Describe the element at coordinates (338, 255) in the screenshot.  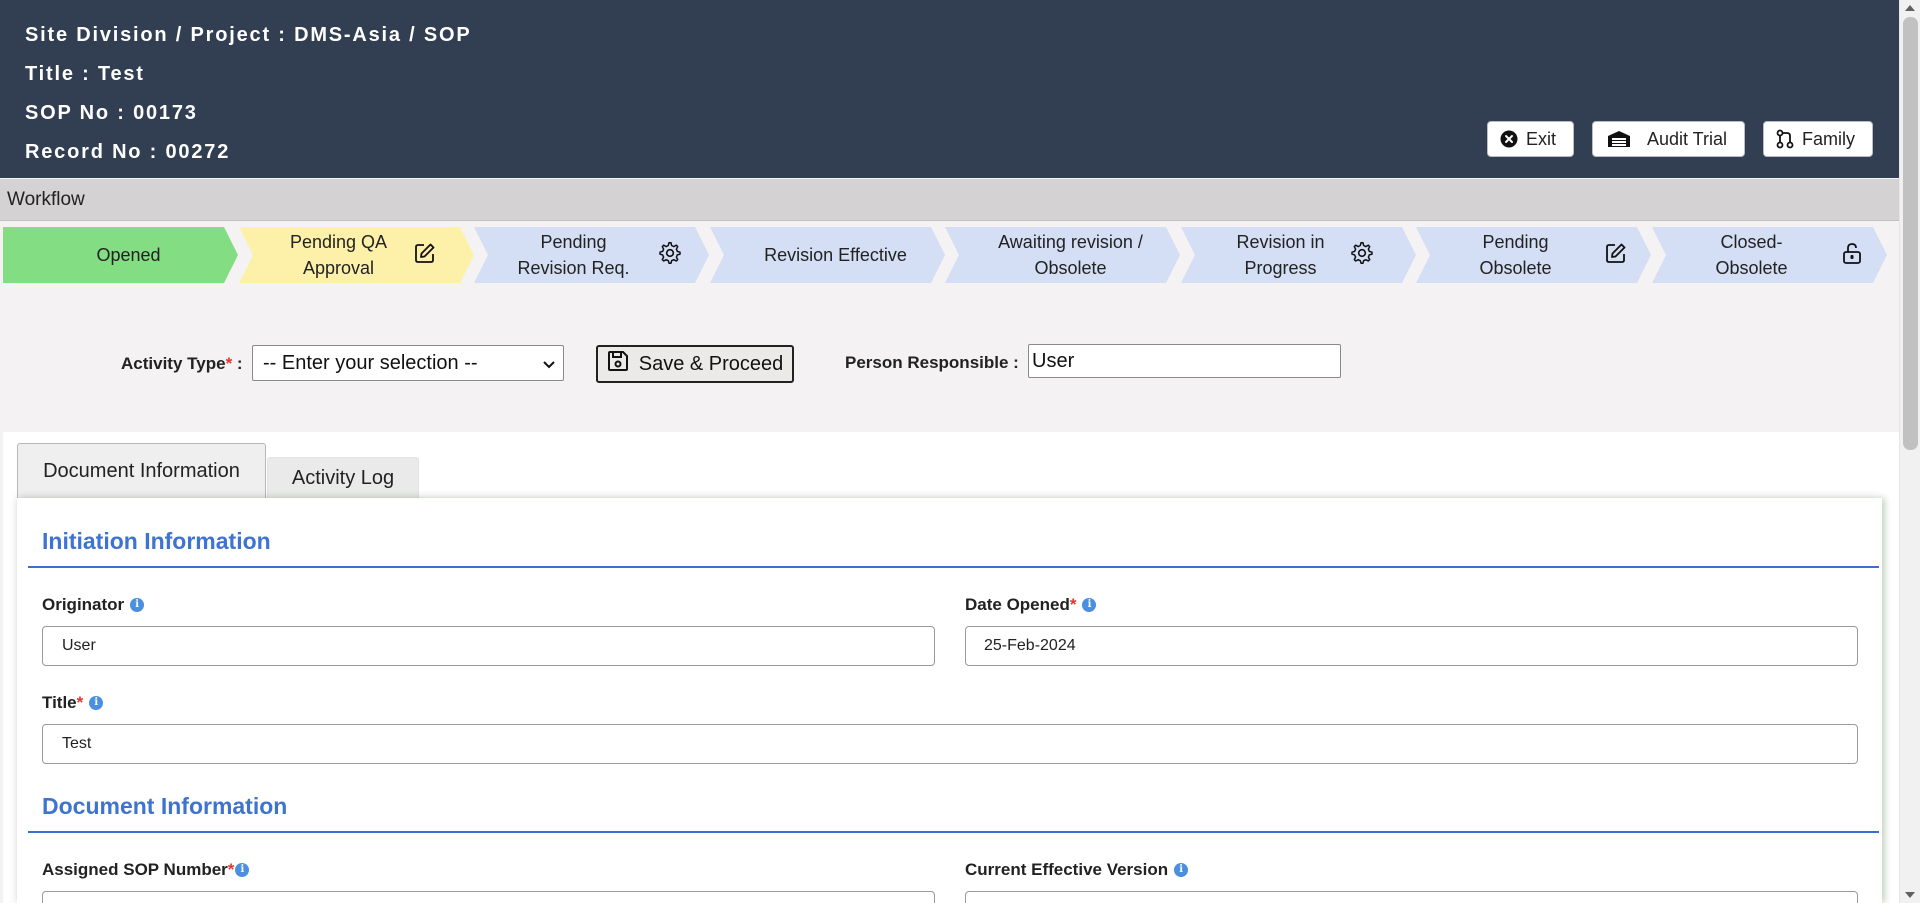
I see `workflow-stage-label: Pending QA Approval` at that location.